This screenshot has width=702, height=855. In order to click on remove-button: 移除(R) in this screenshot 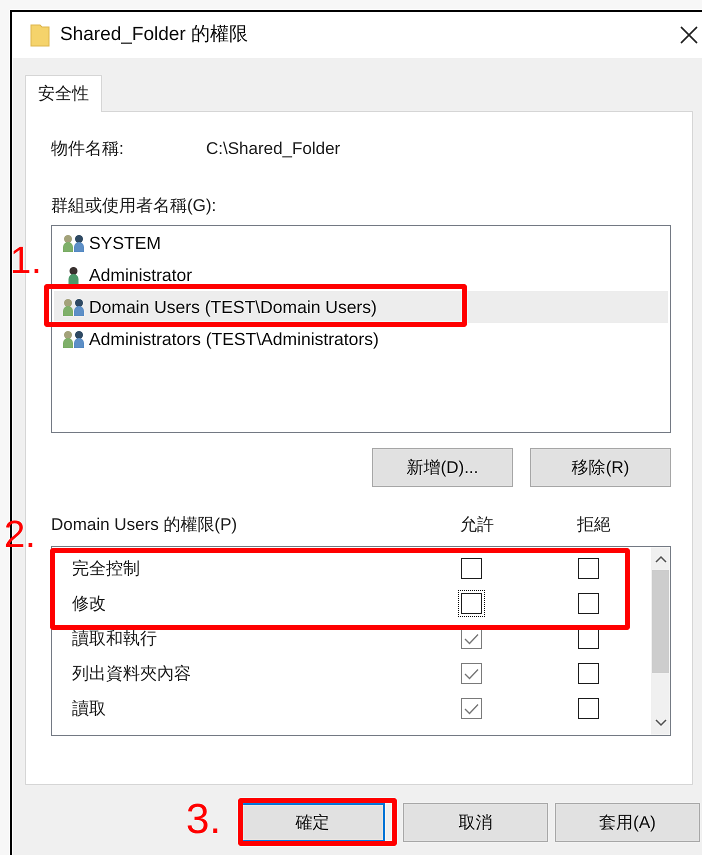, I will do `click(600, 467)`.